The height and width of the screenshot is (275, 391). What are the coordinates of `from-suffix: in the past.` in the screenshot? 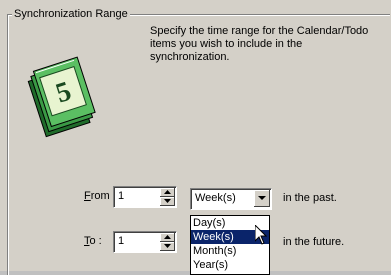 It's located at (310, 198).